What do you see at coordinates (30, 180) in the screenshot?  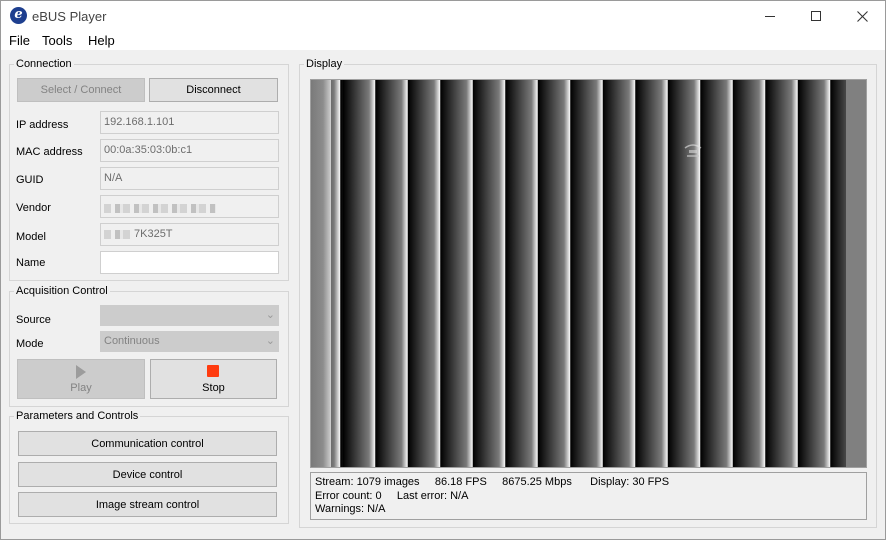 I see `guid-label: GUID` at bounding box center [30, 180].